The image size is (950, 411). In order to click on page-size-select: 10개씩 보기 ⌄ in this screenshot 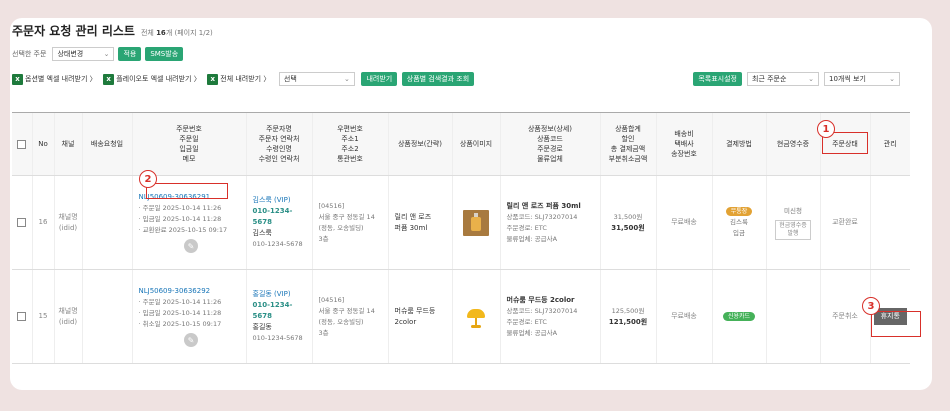, I will do `click(862, 79)`.